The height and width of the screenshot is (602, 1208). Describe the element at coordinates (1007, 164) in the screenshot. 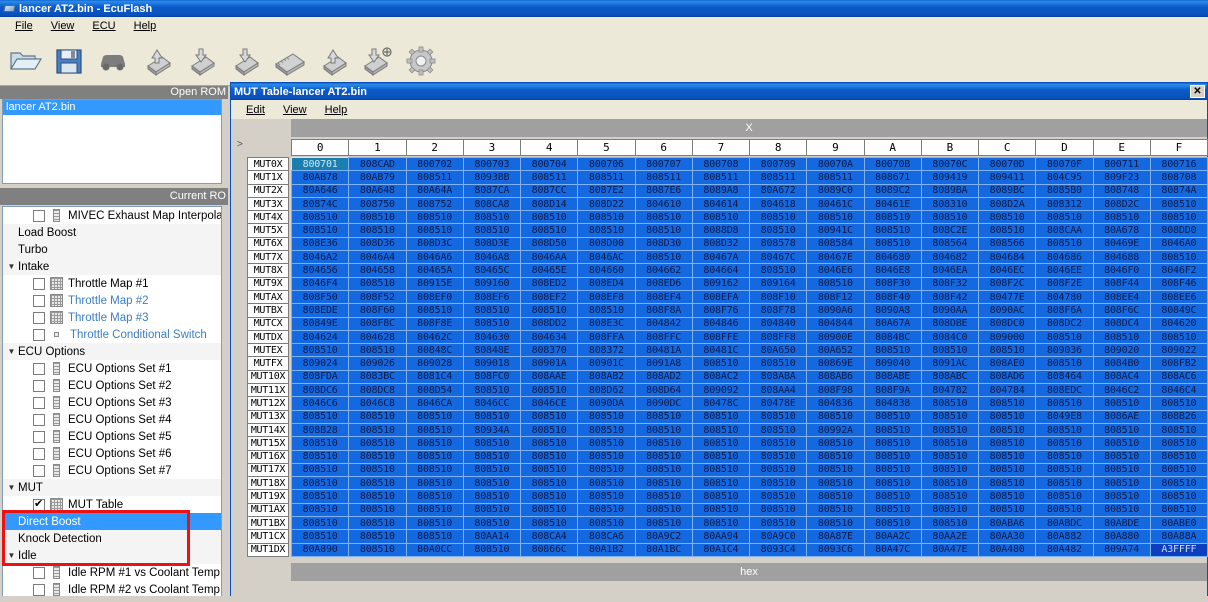

I see `table-cell: 80070D` at that location.